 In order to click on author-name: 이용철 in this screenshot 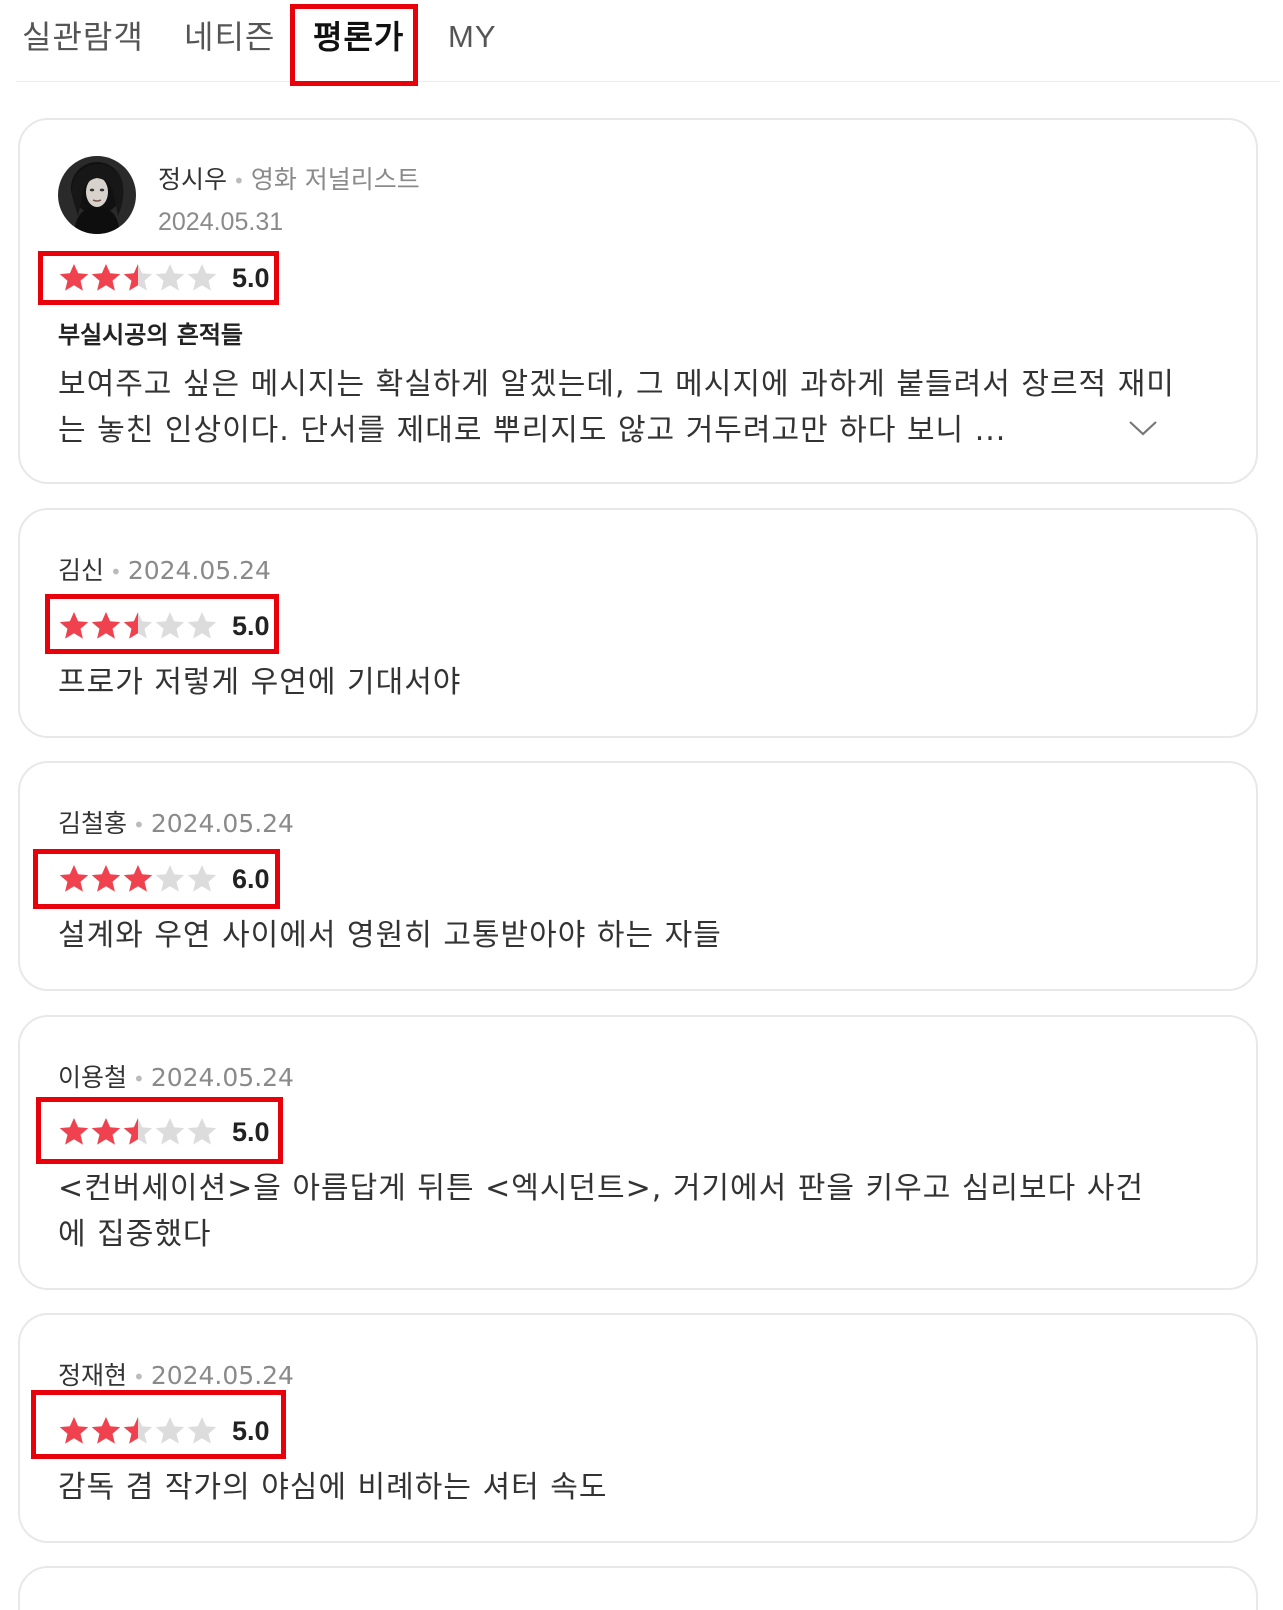, I will do `click(92, 1077)`.